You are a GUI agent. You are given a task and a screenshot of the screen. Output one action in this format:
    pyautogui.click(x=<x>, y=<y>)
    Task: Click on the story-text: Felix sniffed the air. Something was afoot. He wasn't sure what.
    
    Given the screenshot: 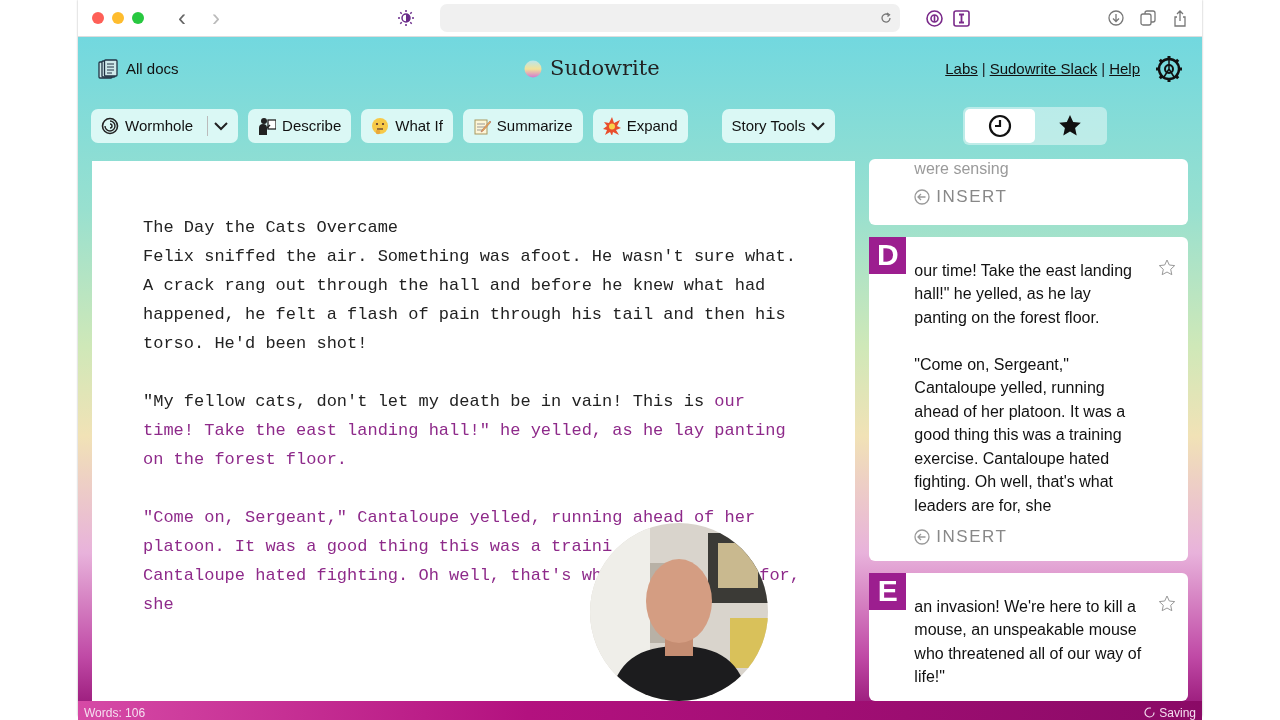 What is the action you would take?
    pyautogui.click(x=469, y=256)
    